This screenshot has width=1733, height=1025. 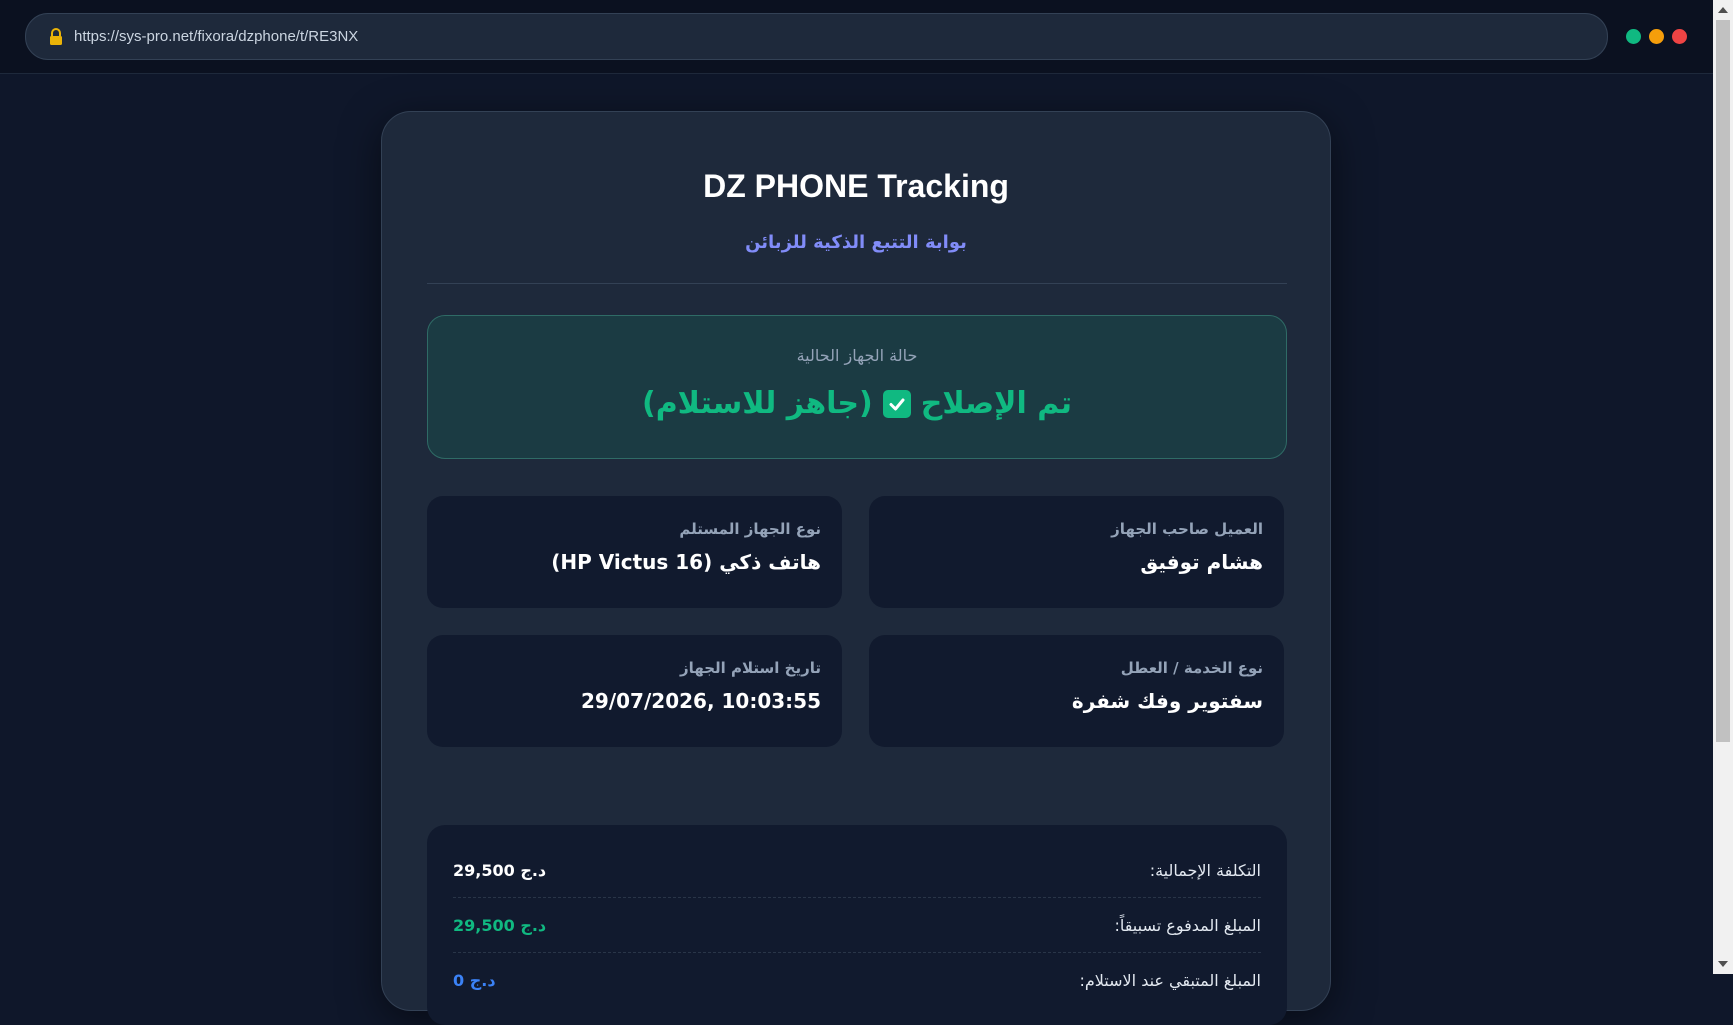 I want to click on cost-row-paid: المبلغ المدفوع تسبيقاً: 29,500 د.ج, so click(x=857, y=925).